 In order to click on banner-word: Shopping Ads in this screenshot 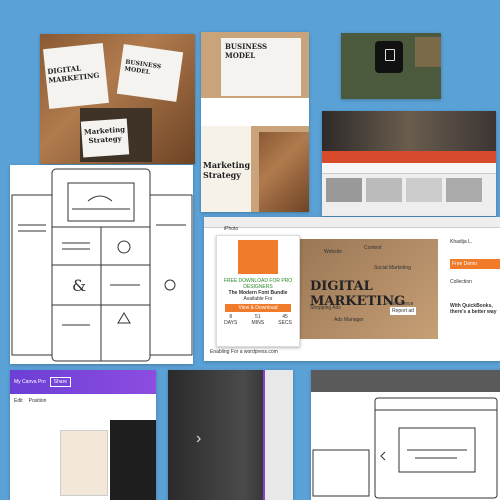, I will do `click(325, 308)`.